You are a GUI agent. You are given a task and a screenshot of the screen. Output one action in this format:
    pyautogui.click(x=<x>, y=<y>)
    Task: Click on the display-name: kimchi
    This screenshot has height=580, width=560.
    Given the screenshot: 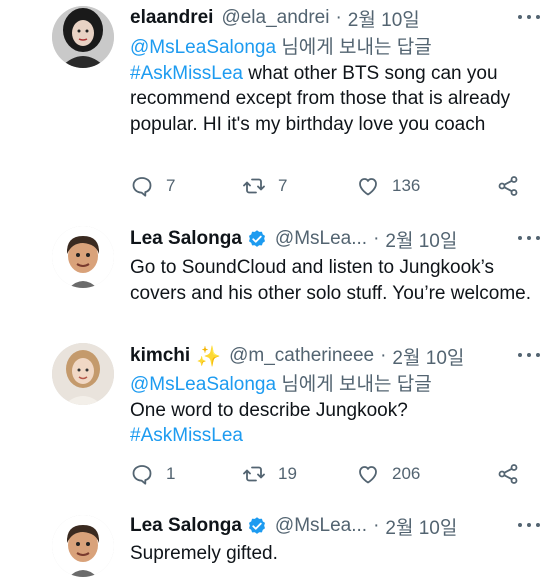 What is the action you would take?
    pyautogui.click(x=160, y=356)
    